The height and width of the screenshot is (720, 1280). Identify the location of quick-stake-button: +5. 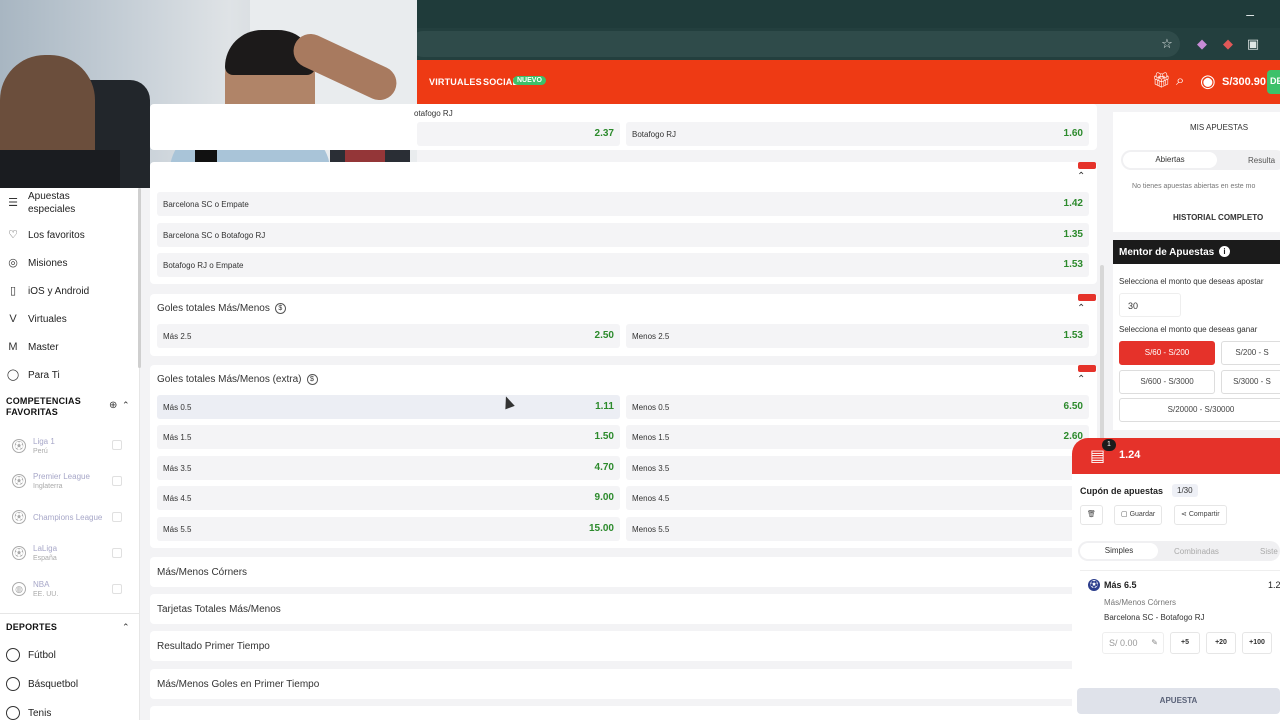
(1185, 643).